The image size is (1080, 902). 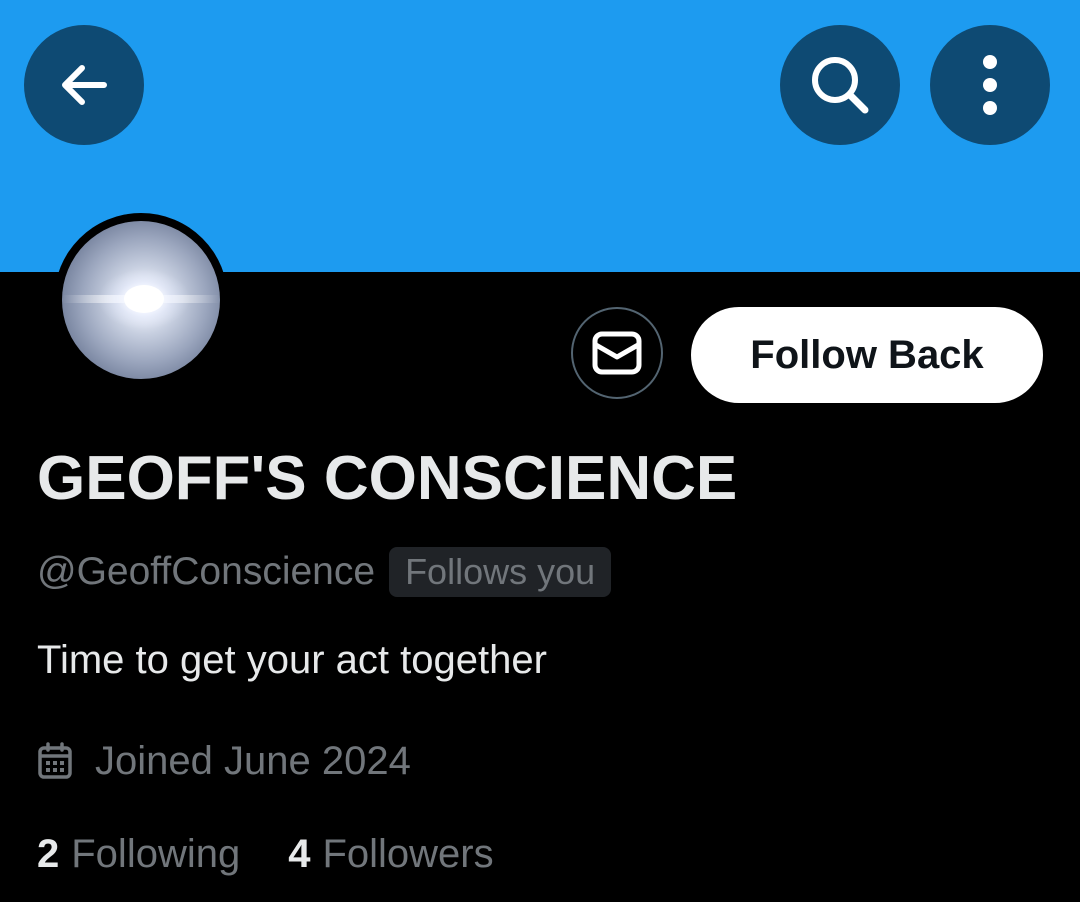 What do you see at coordinates (867, 355) in the screenshot?
I see `follow-back-button: Follow Back` at bounding box center [867, 355].